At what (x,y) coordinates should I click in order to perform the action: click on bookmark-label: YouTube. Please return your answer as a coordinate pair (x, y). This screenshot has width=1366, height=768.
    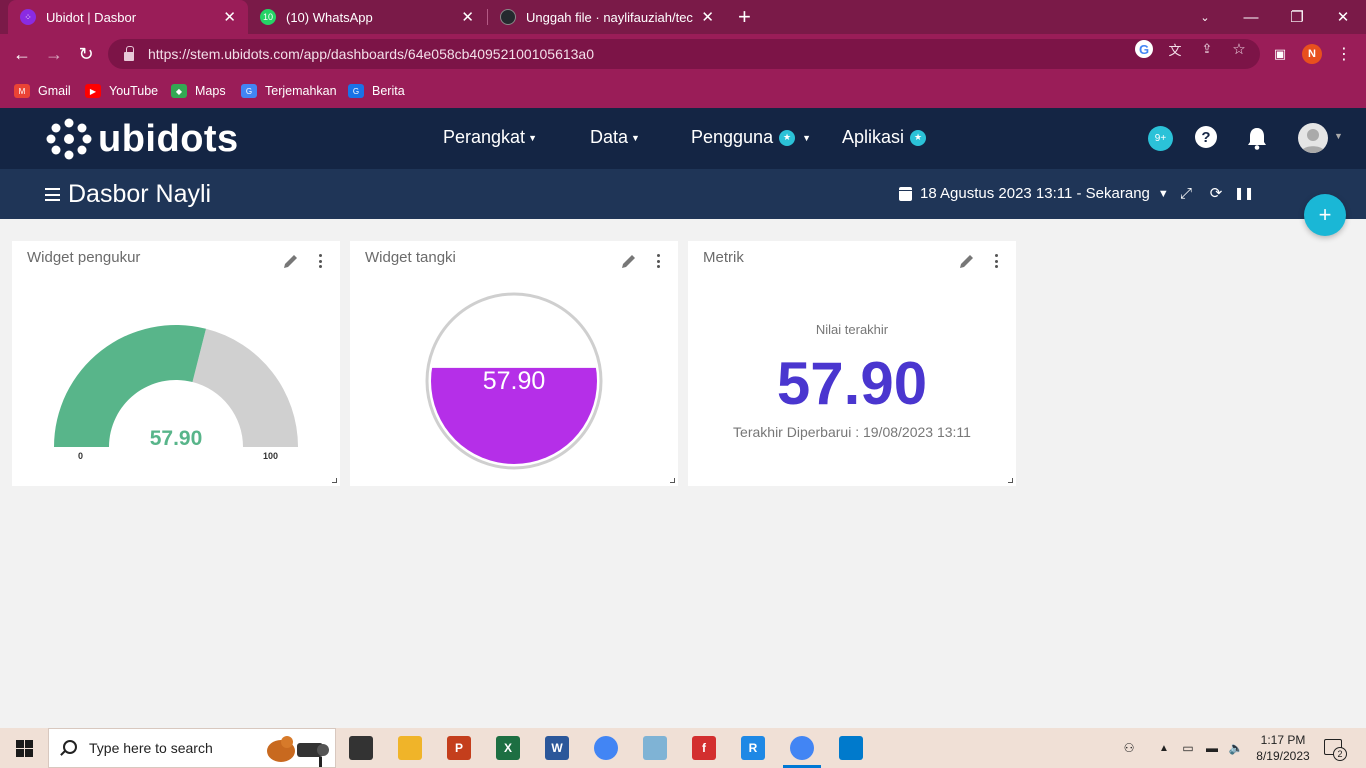
    Looking at the image, I should click on (134, 91).